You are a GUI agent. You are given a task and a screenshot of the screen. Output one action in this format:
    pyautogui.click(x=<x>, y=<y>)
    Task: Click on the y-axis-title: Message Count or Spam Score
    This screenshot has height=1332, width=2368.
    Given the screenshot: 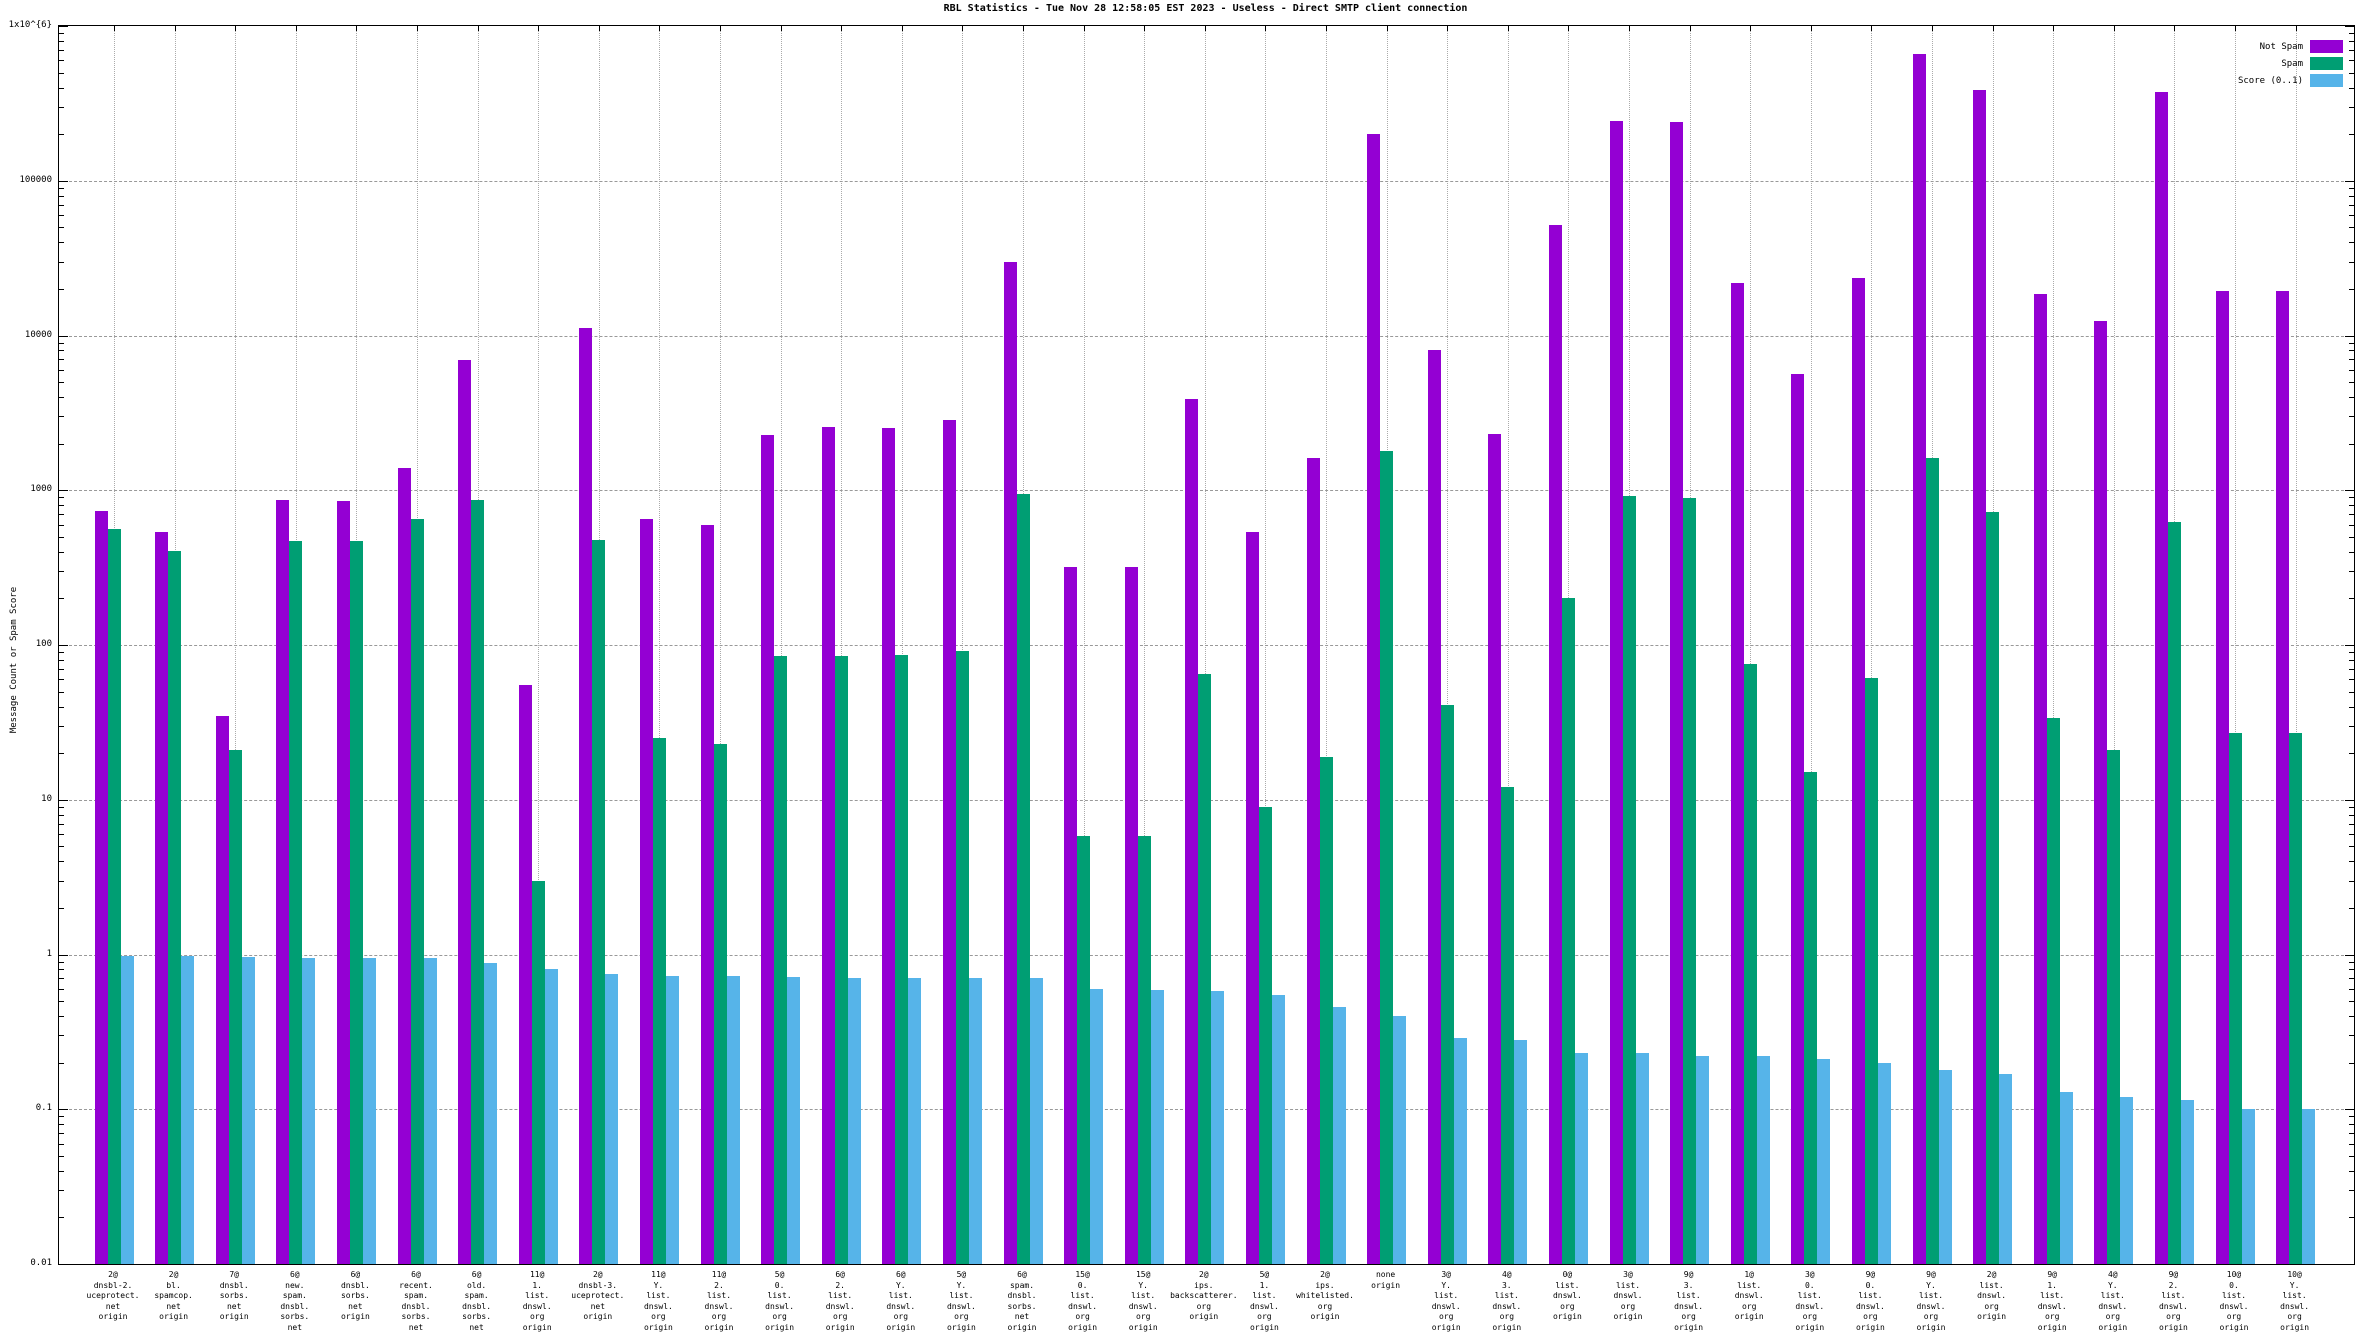 What is the action you would take?
    pyautogui.click(x=14, y=660)
    